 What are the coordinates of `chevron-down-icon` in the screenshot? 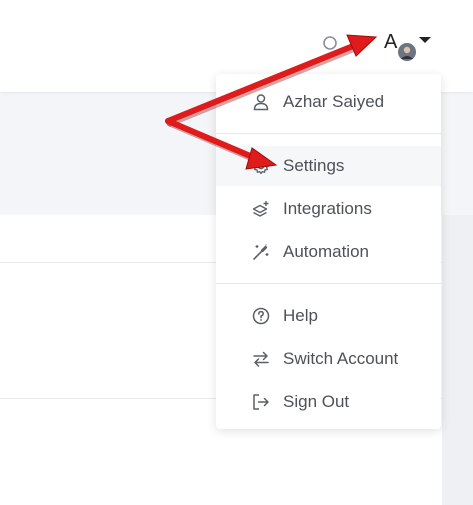 It's located at (425, 40).